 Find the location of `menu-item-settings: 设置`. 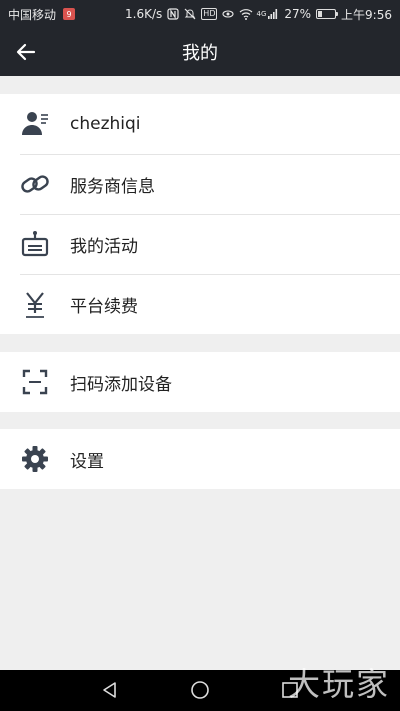

menu-item-settings: 设置 is located at coordinates (200, 459).